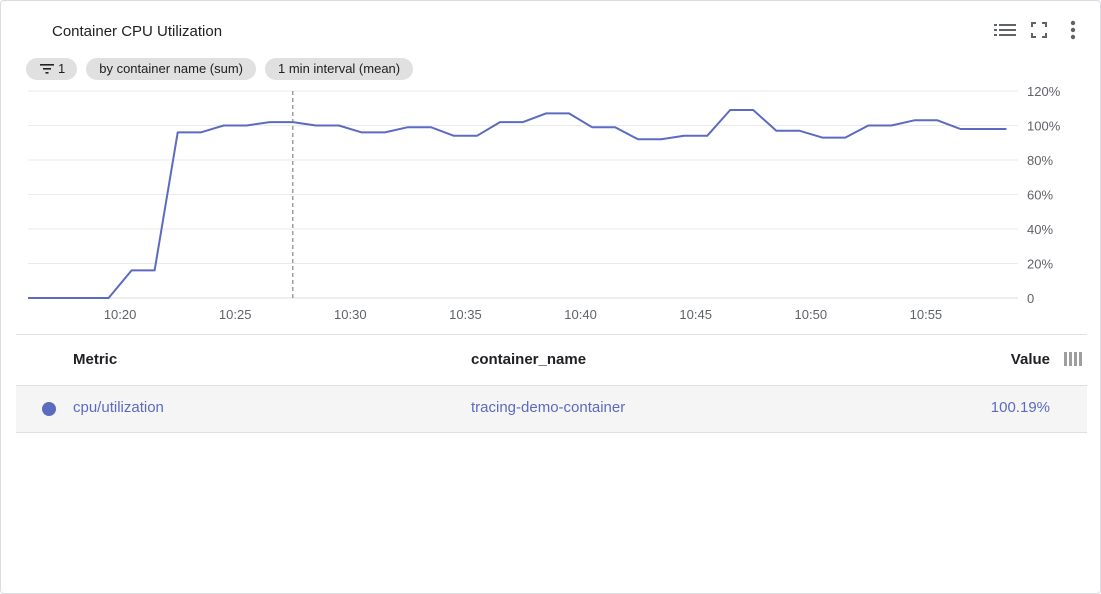  What do you see at coordinates (137, 31) in the screenshot?
I see `chart-title: Container CPU Utilization` at bounding box center [137, 31].